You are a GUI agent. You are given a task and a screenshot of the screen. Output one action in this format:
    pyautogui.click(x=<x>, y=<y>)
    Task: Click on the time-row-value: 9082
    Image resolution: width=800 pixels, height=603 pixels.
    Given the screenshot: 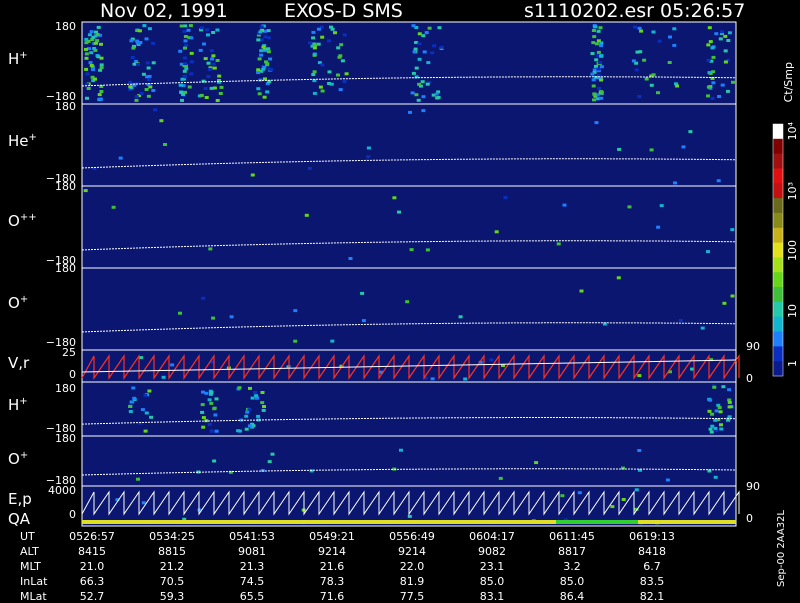 What is the action you would take?
    pyautogui.click(x=492, y=551)
    